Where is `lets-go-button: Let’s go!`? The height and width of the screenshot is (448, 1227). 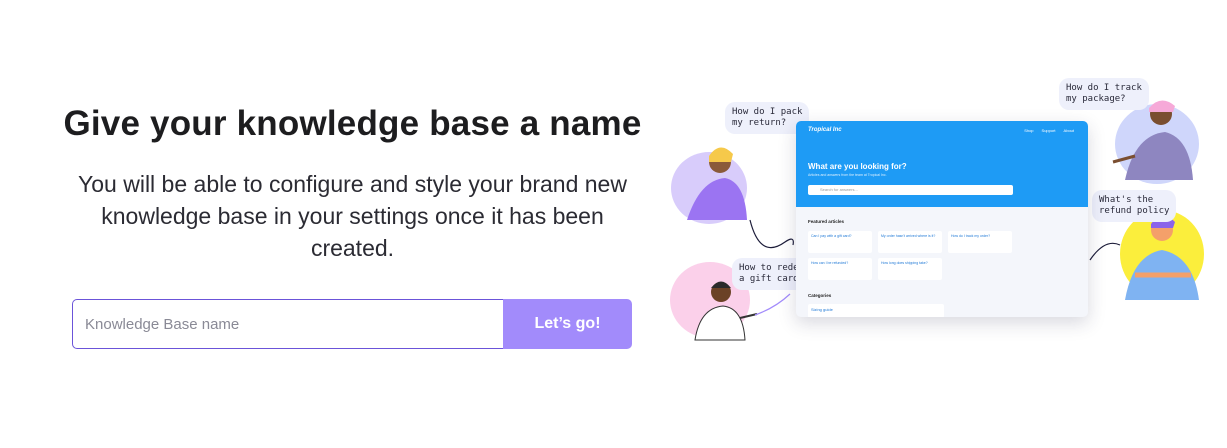 lets-go-button: Let’s go! is located at coordinates (567, 324).